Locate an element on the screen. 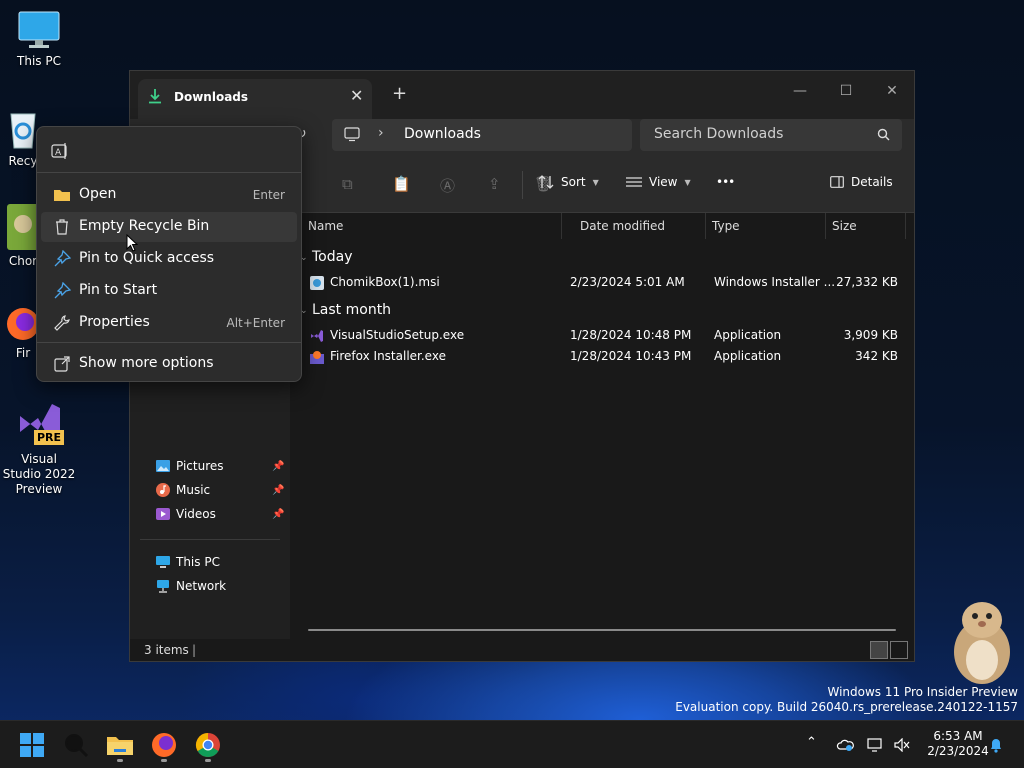 This screenshot has width=1024, height=768. title-bar: Downloads ✕ + — ☐ ✕ is located at coordinates (522, 95).